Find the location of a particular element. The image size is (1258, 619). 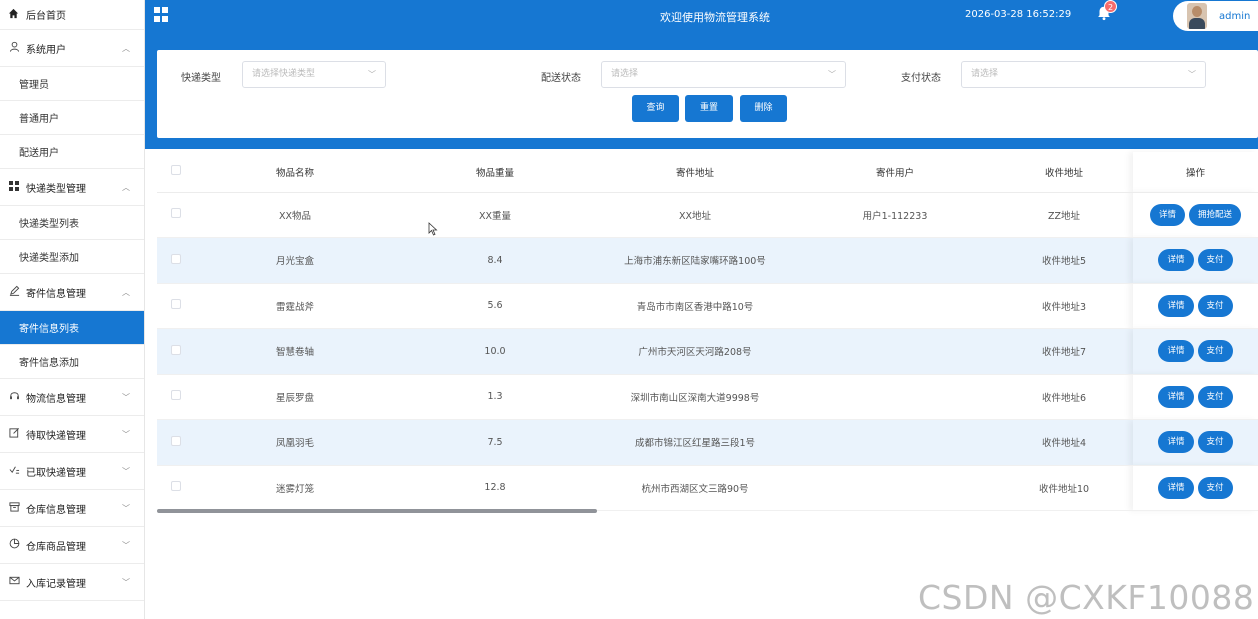

item-name-cell: 月光宝盒 is located at coordinates (295, 260).